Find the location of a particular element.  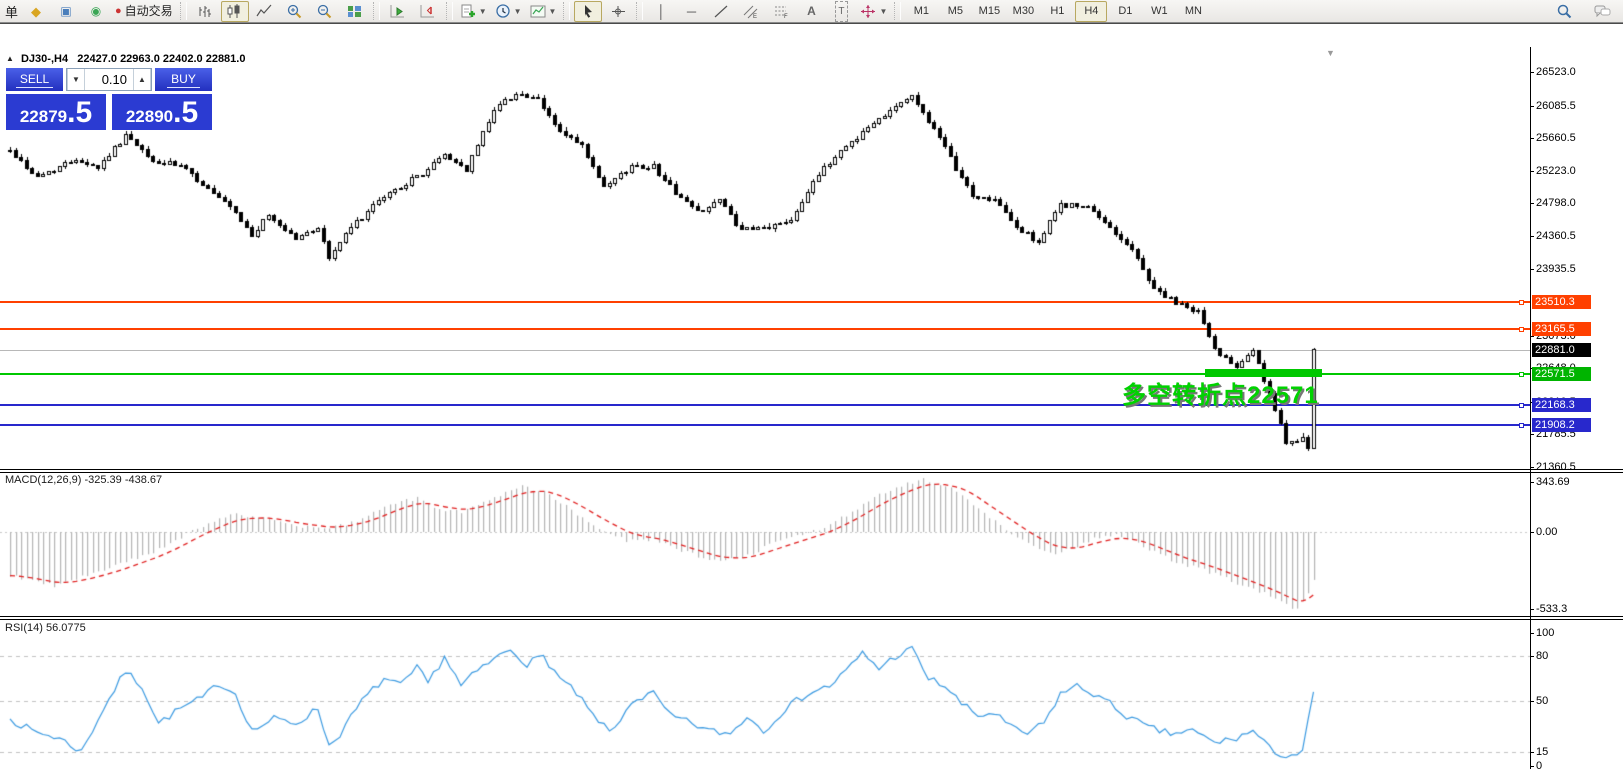

macd-axis-tick: -533.3 is located at coordinates (1552, 609).